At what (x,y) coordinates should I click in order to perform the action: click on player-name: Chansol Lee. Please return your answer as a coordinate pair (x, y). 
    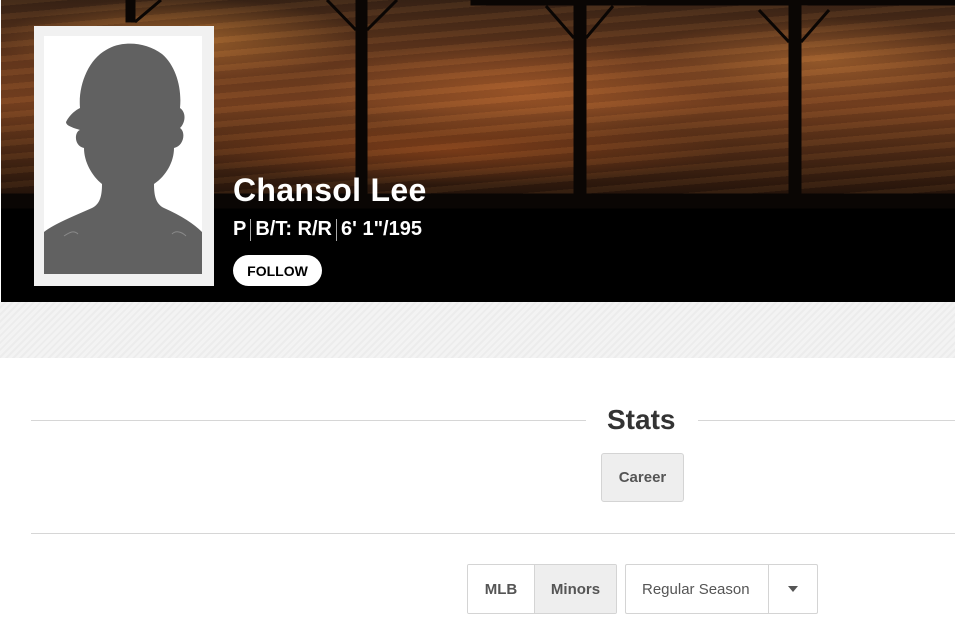
    Looking at the image, I should click on (330, 190).